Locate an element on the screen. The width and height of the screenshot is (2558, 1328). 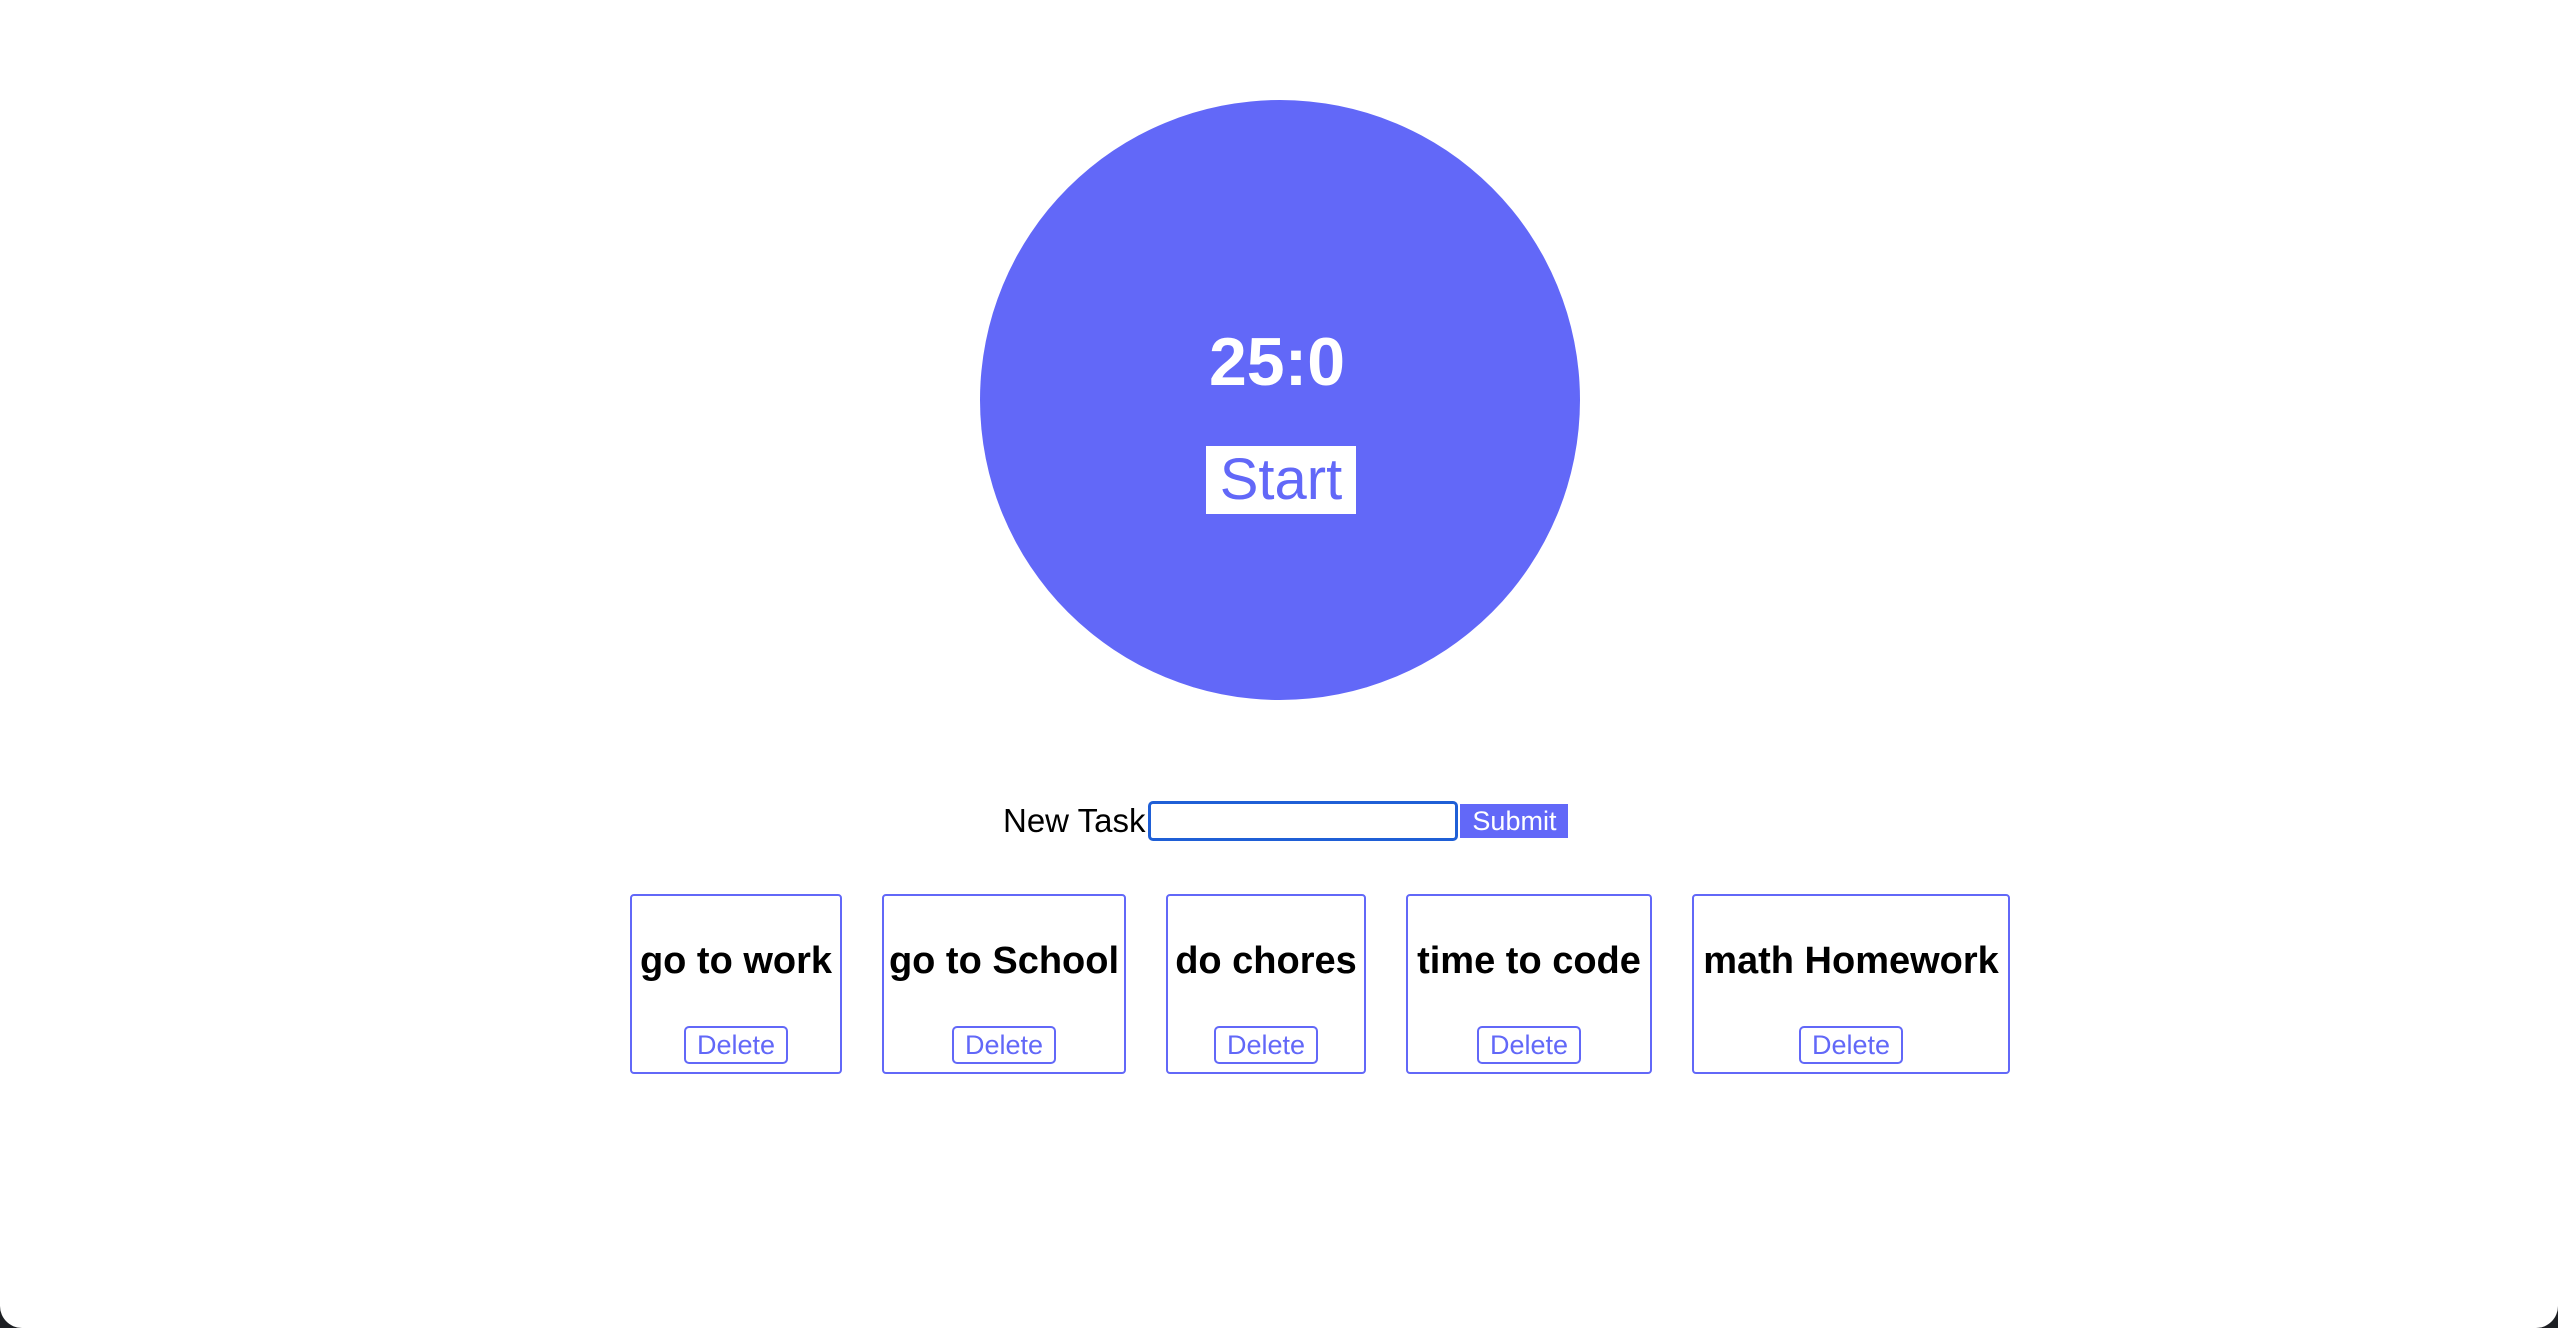
timer-circle: 25:0 Start is located at coordinates (1280, 400).